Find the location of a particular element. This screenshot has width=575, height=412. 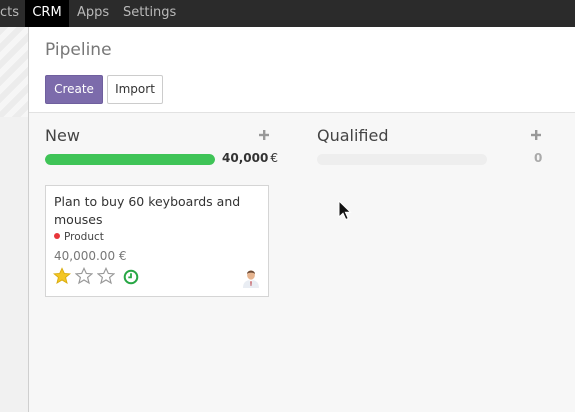

card-title: Plan to buy 60 keyboards and mouses is located at coordinates (147, 210).